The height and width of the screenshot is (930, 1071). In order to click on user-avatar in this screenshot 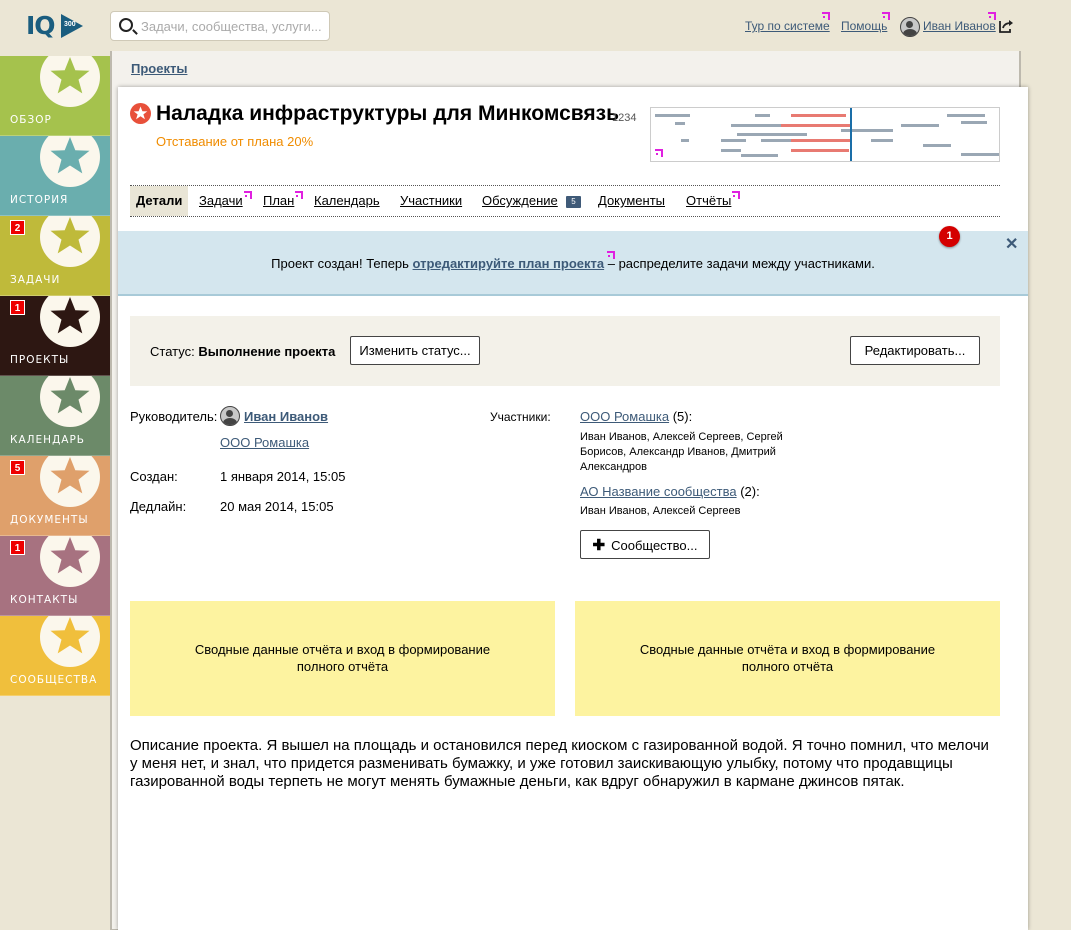, I will do `click(910, 27)`.